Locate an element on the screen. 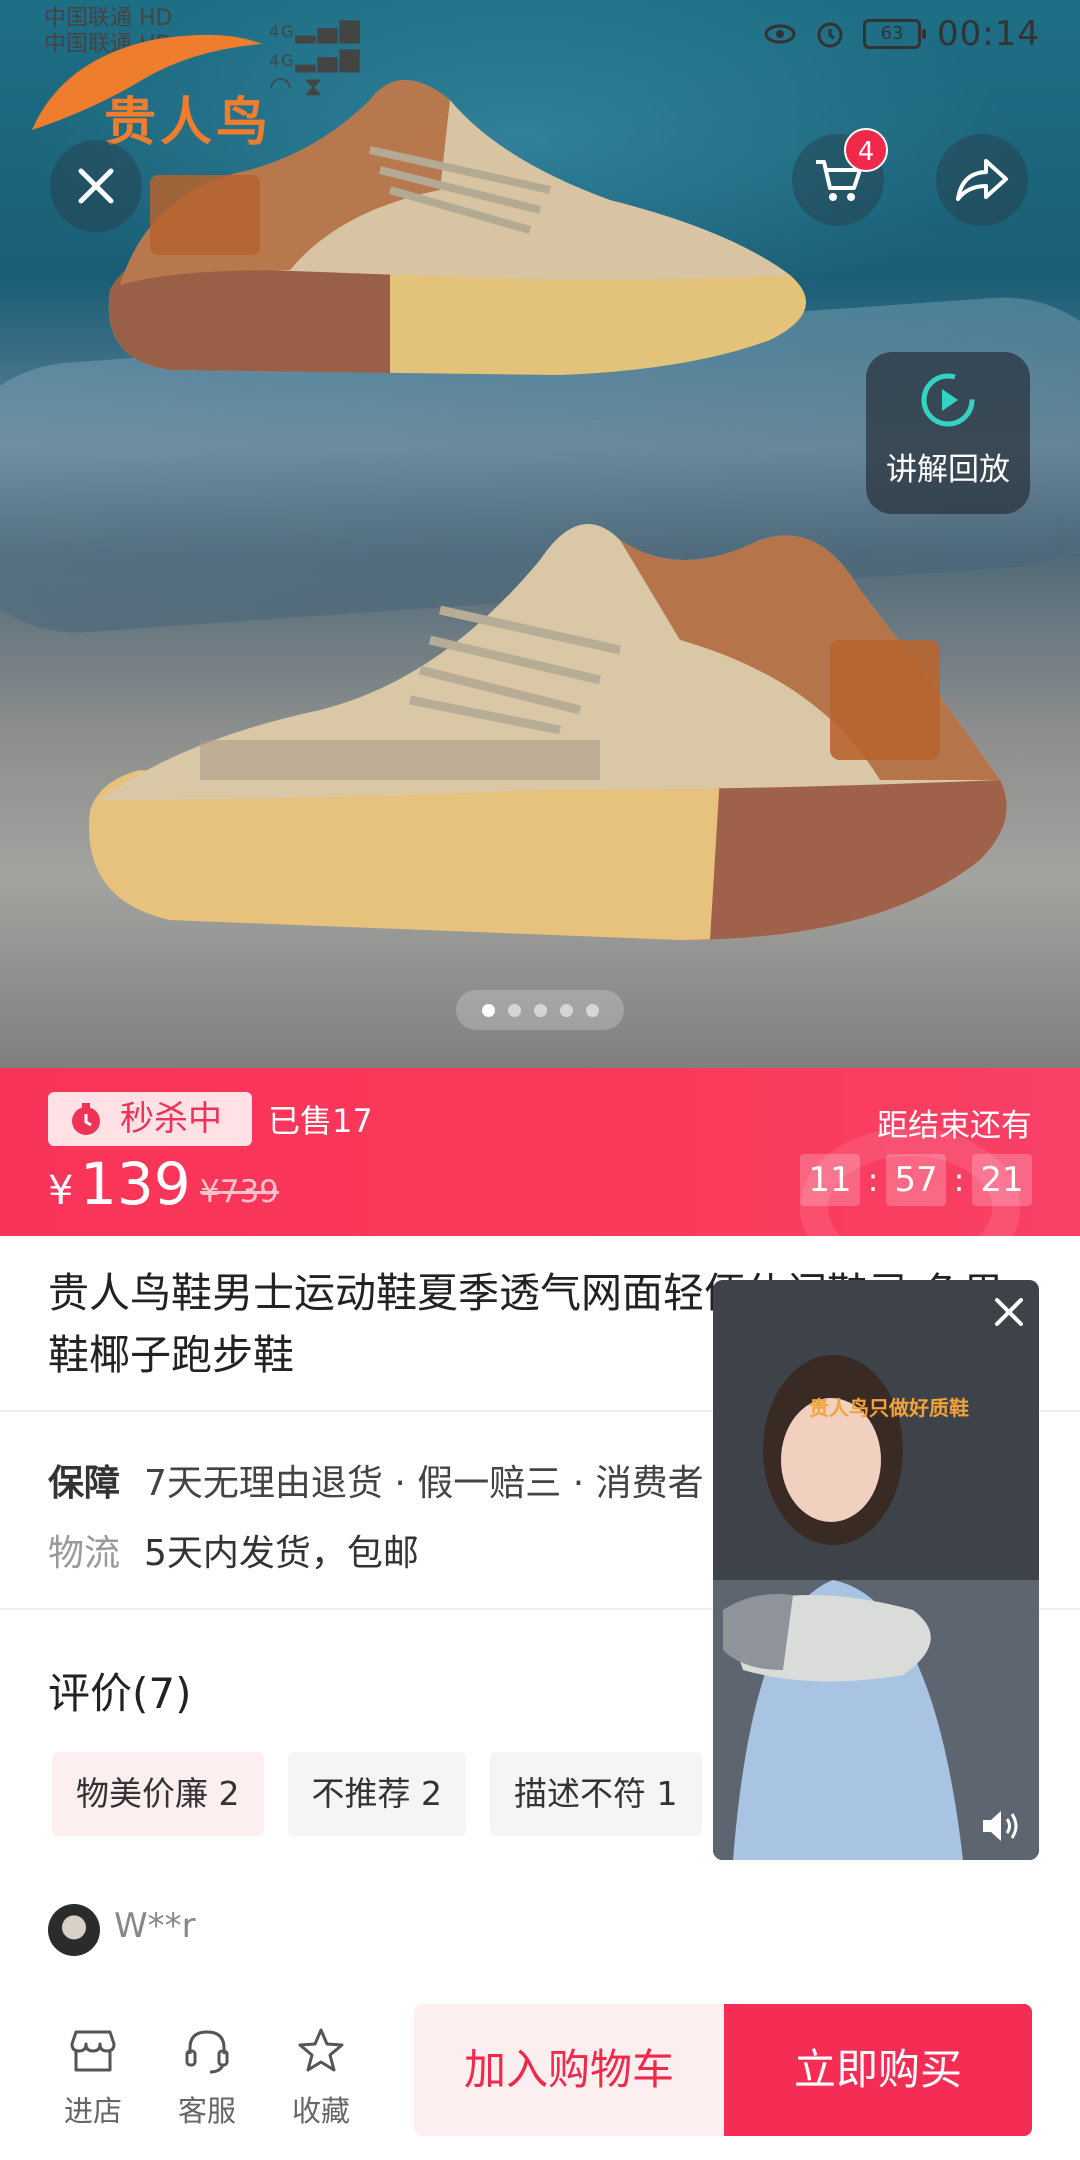  star-icon is located at coordinates (321, 2050).